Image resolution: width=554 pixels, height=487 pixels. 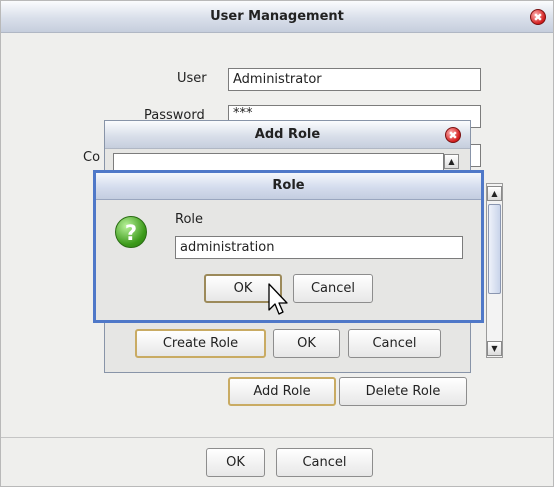 What do you see at coordinates (277, 437) in the screenshot?
I see `footer-separator` at bounding box center [277, 437].